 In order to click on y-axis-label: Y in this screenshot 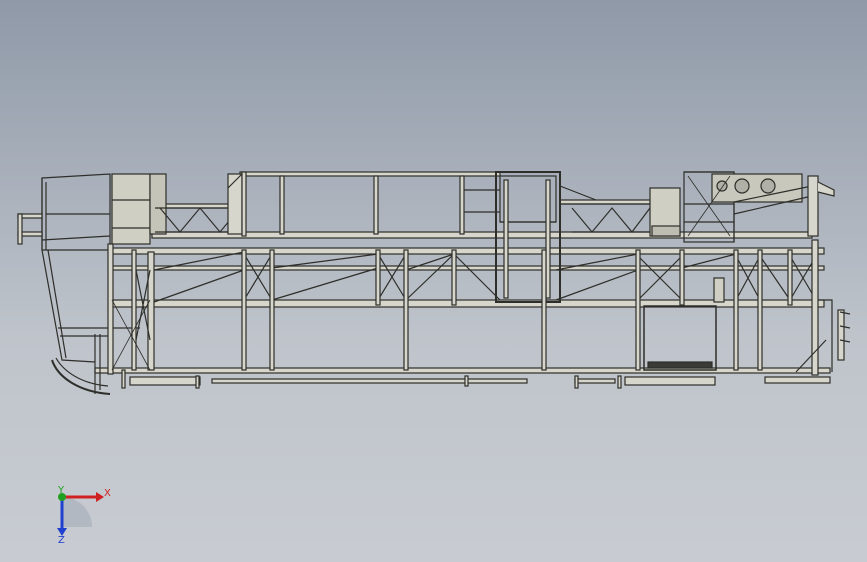, I will do `click(61, 490)`.